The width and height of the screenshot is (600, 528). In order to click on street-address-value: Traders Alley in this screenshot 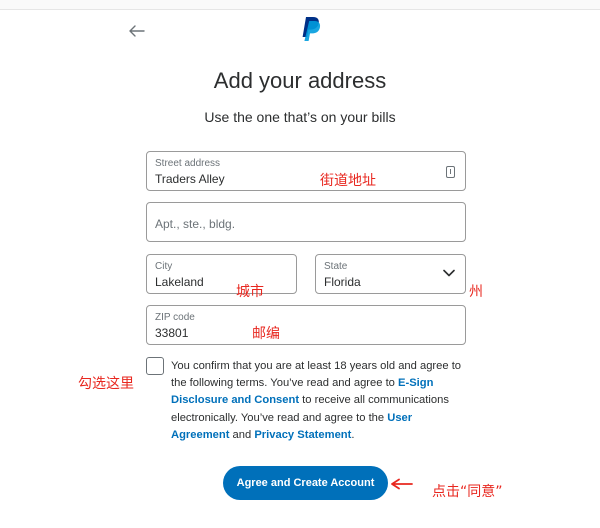, I will do `click(190, 179)`.